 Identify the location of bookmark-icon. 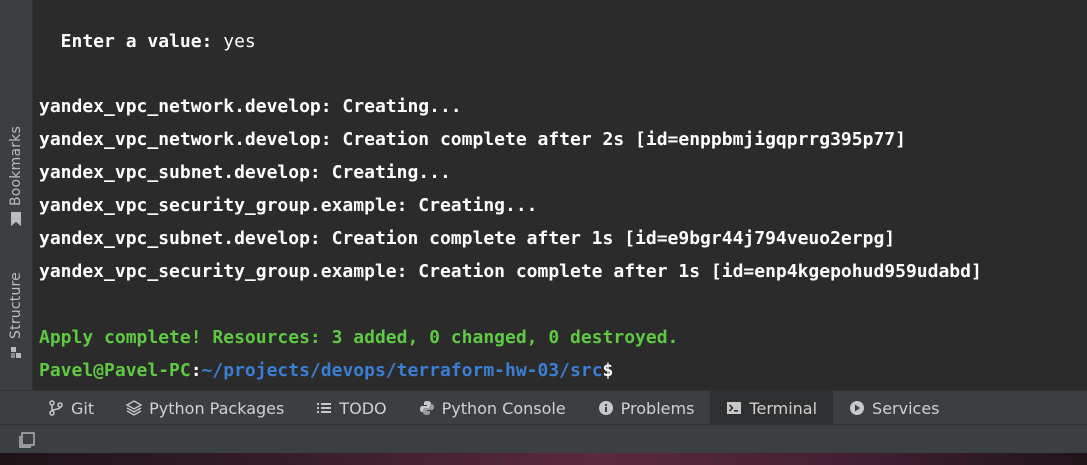
(16, 219).